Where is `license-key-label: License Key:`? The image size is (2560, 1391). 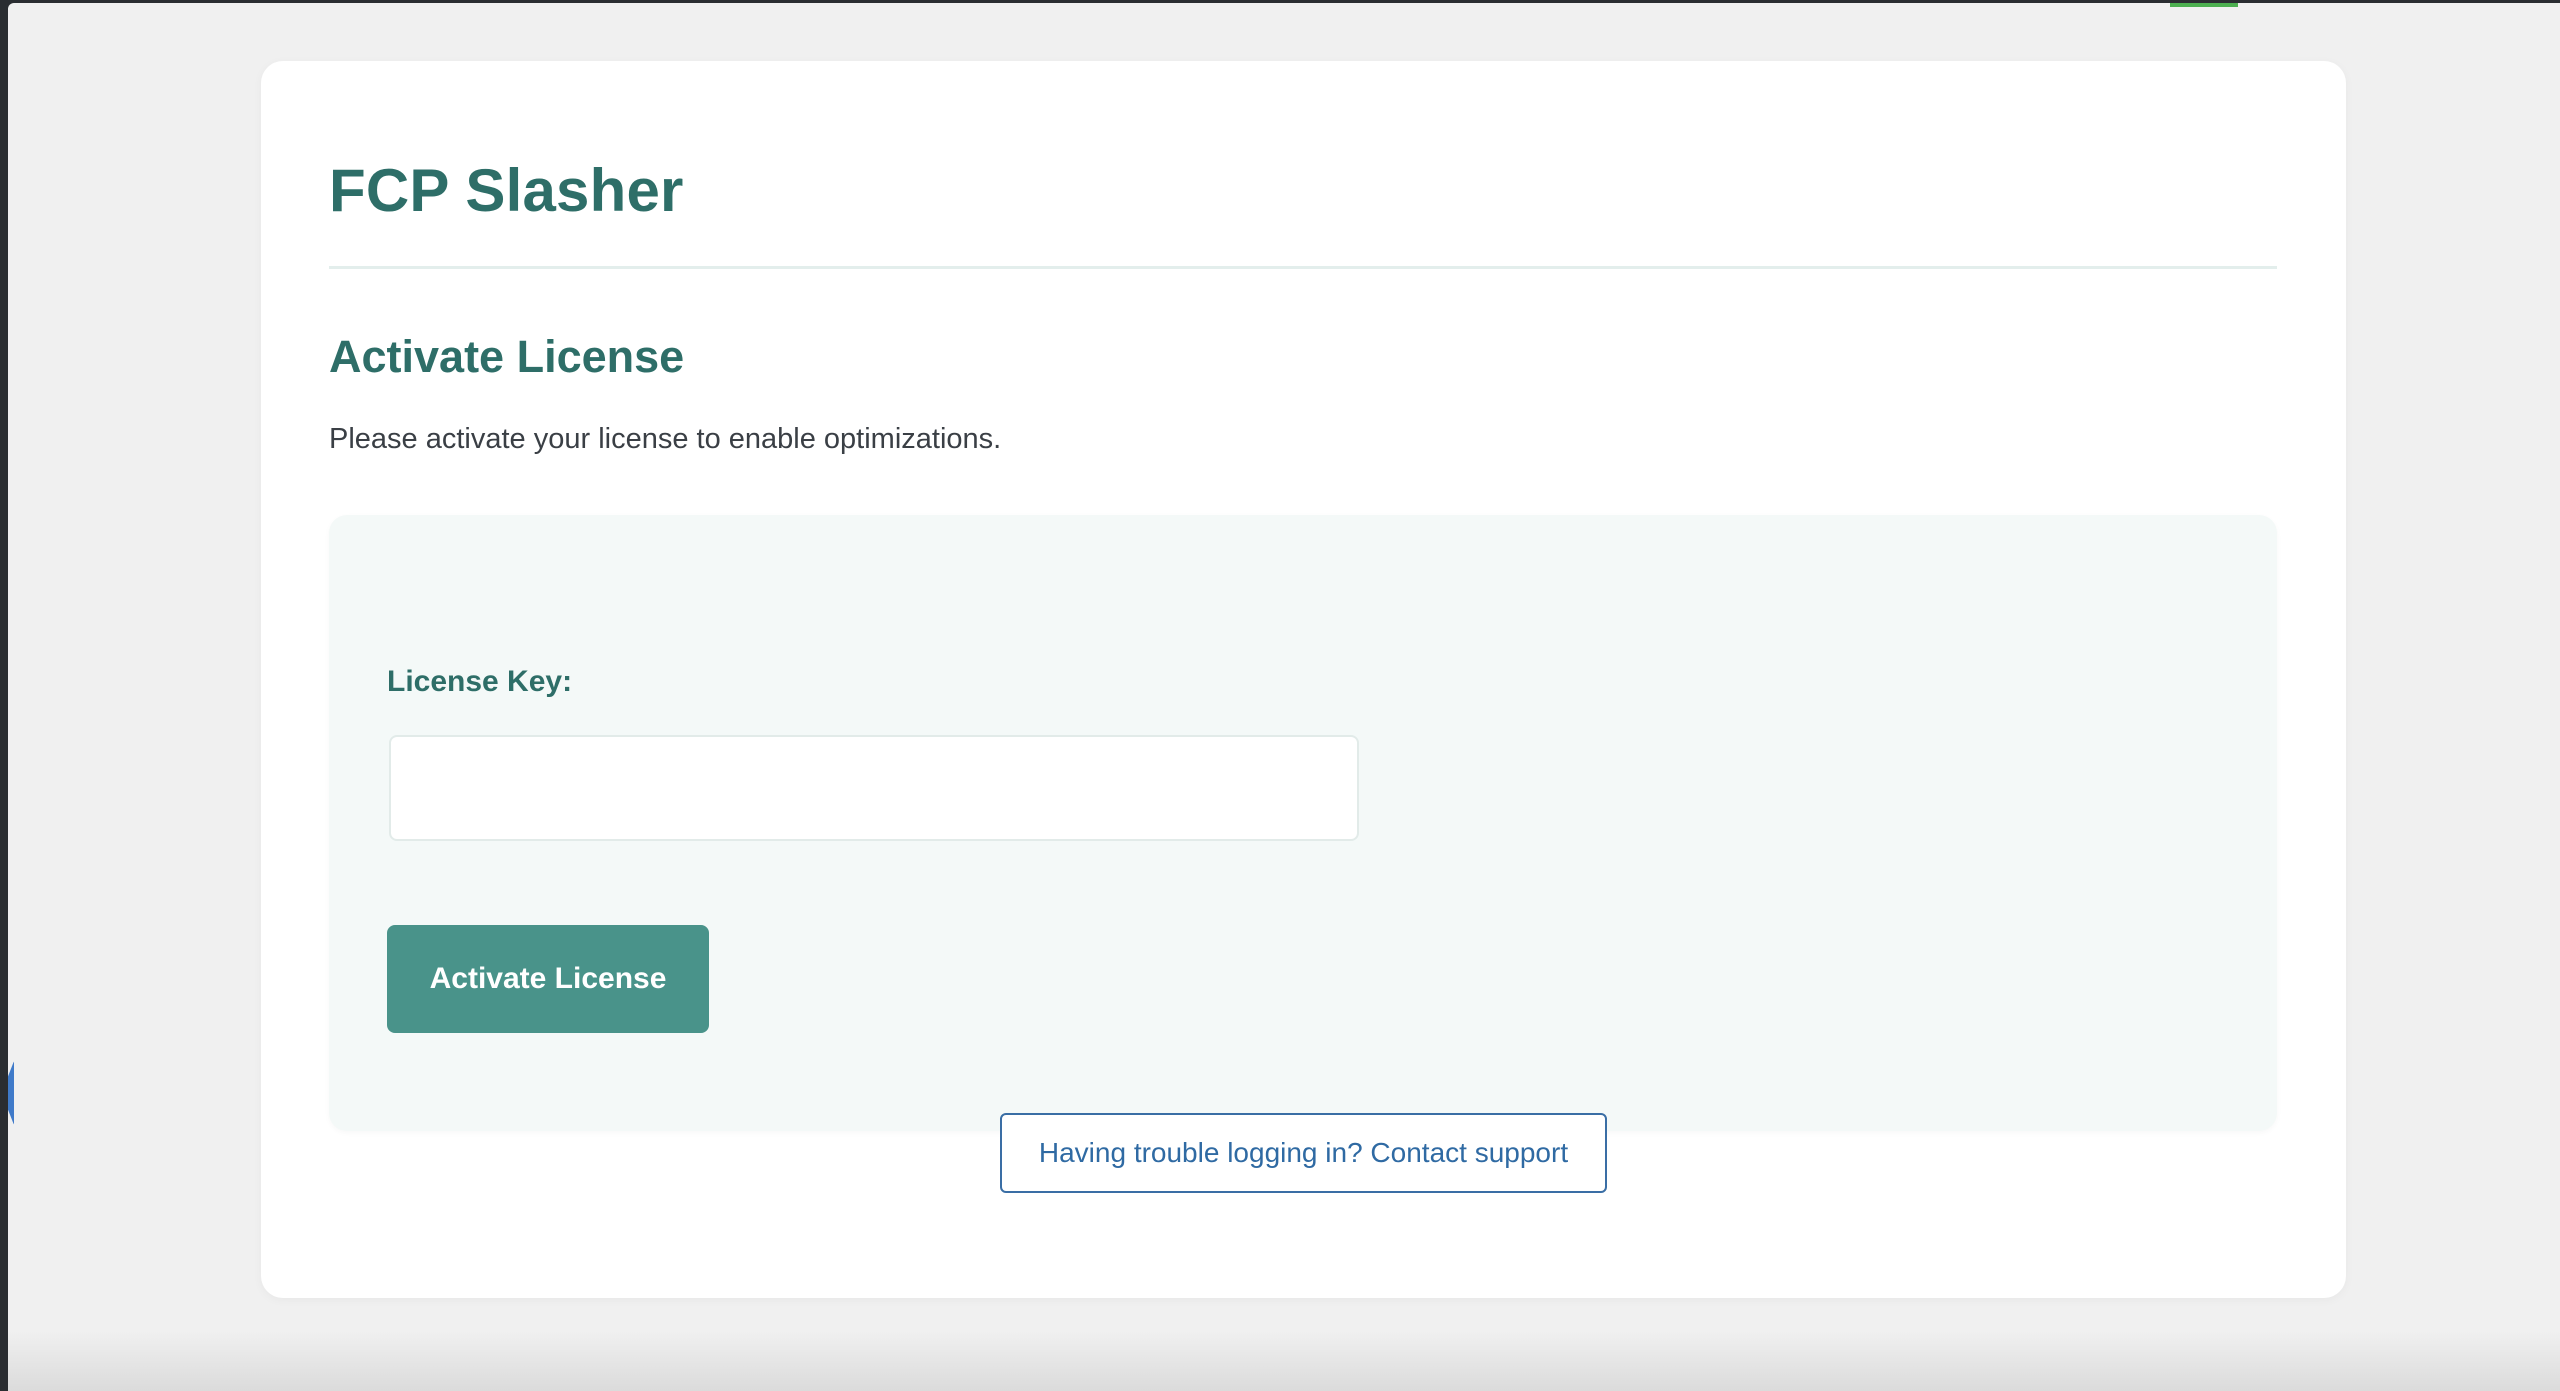 license-key-label: License Key: is located at coordinates (480, 681).